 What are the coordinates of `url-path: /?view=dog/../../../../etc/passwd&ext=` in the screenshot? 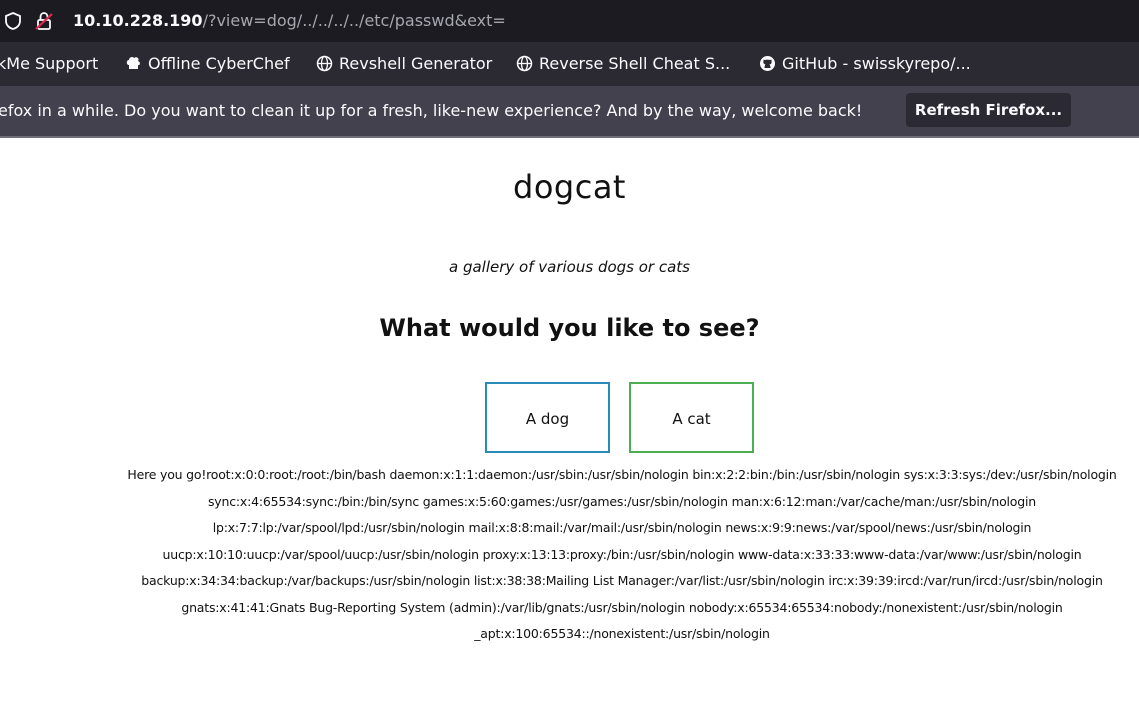 It's located at (354, 20).